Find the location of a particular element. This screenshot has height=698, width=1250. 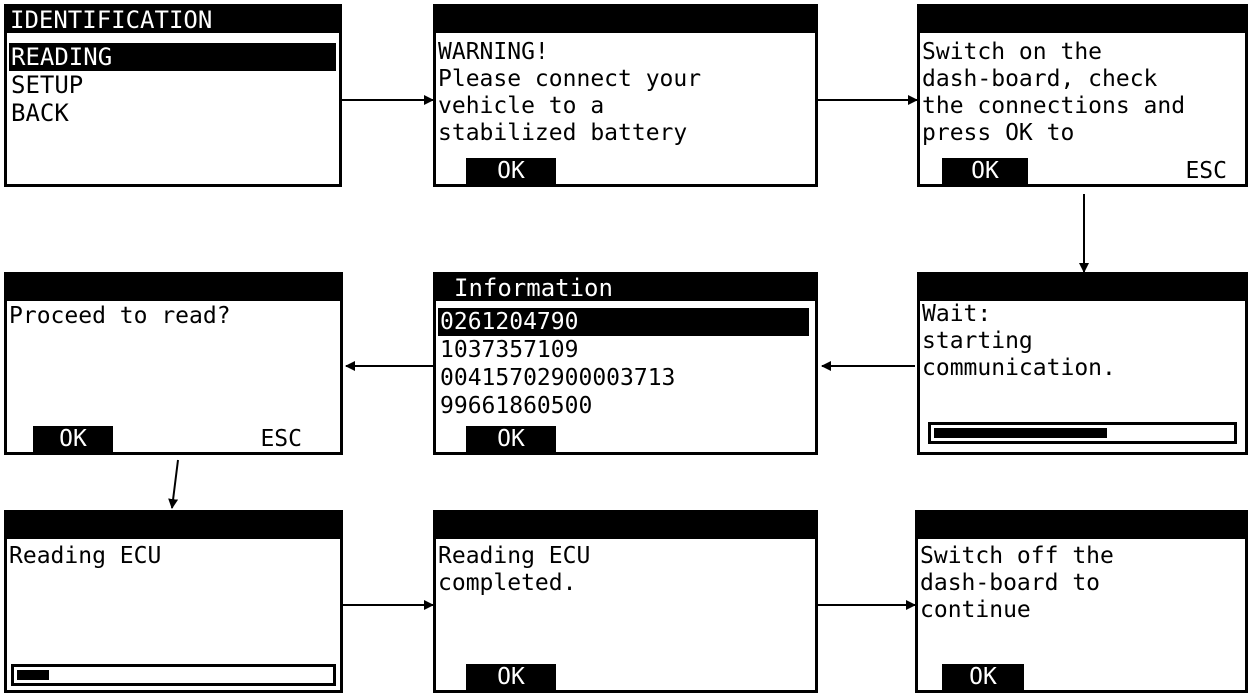

arrow-proceed-to-reading is located at coordinates (173, 484).